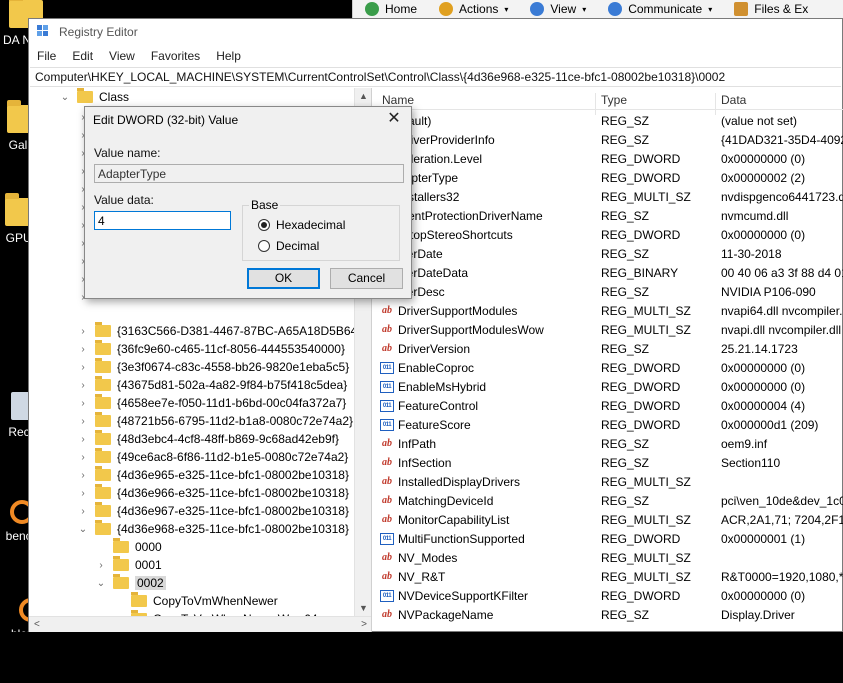  Describe the element at coordinates (609, 615) in the screenshot. I see `value-row: ab NVPackageName REG_SZ Display.Driver` at that location.